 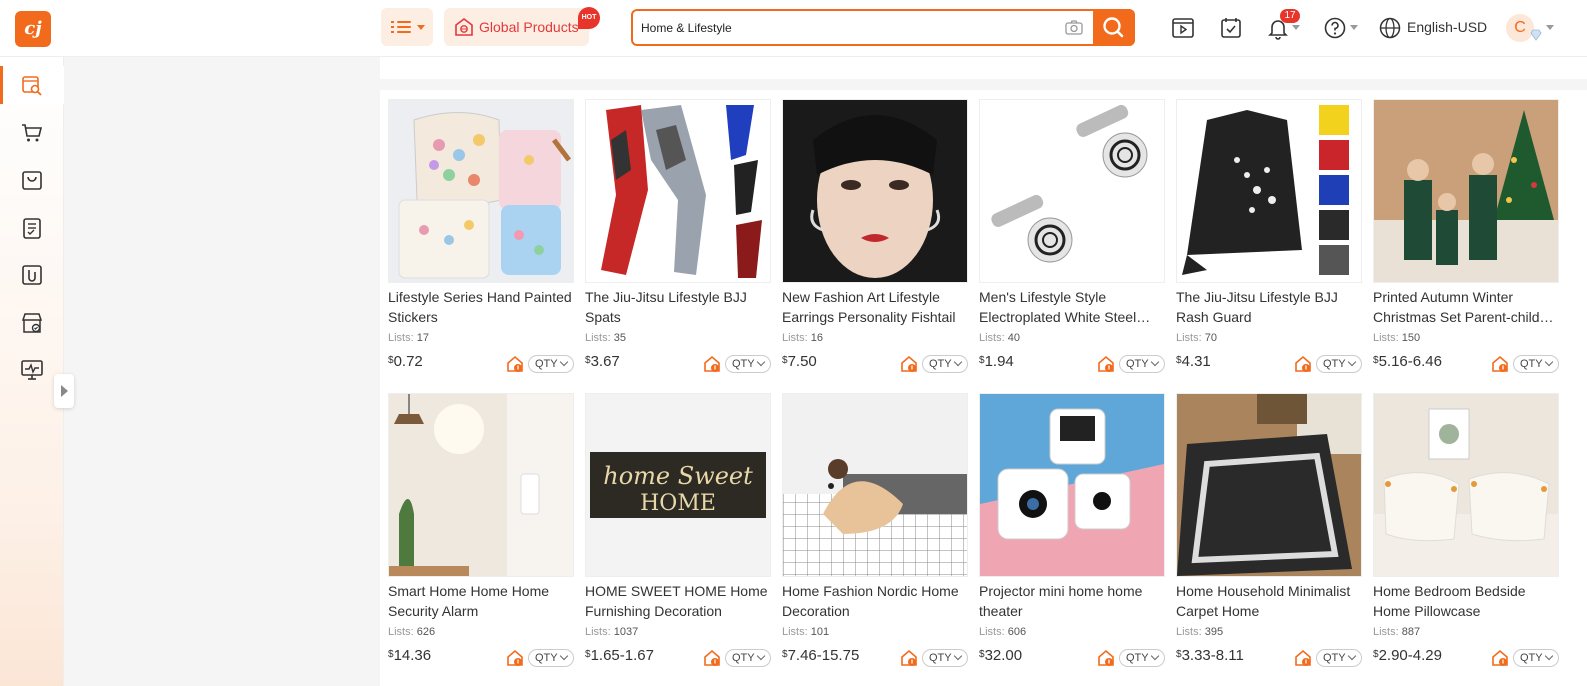 What do you see at coordinates (1466, 485) in the screenshot?
I see `product-image-pillows` at bounding box center [1466, 485].